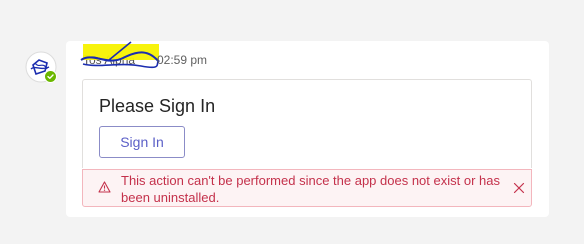 This screenshot has width=584, height=244. I want to click on presence-available-icon, so click(50, 76).